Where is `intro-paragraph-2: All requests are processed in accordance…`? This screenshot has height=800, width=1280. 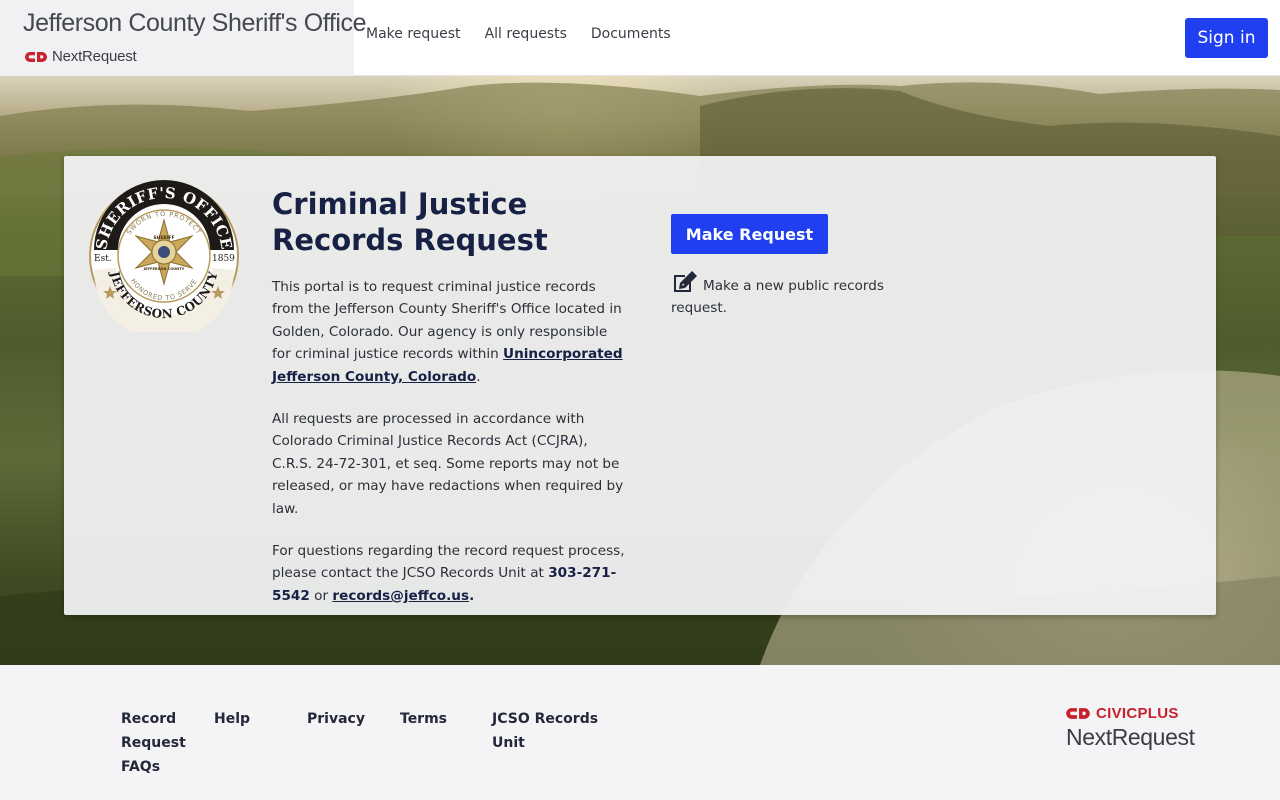 intro-paragraph-2: All requests are processed in accordance… is located at coordinates (448, 464).